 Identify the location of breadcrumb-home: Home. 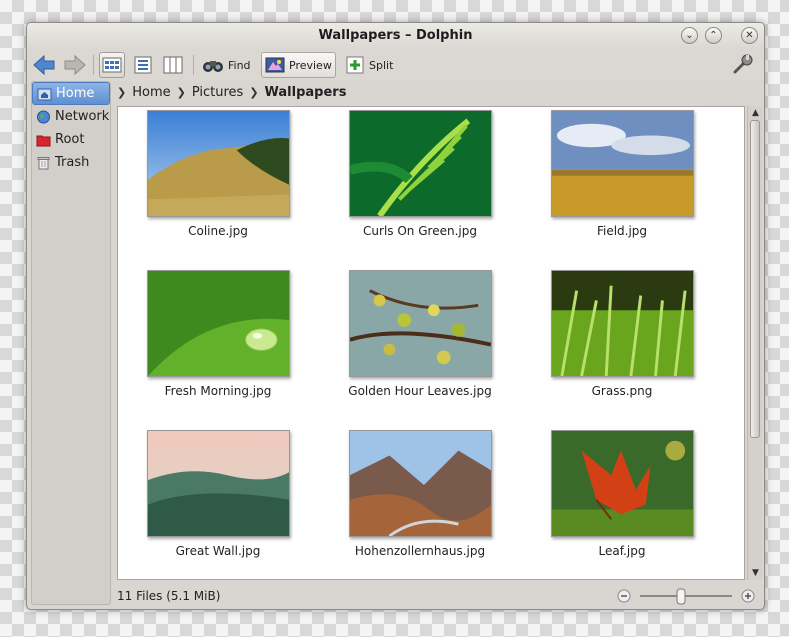
(151, 92).